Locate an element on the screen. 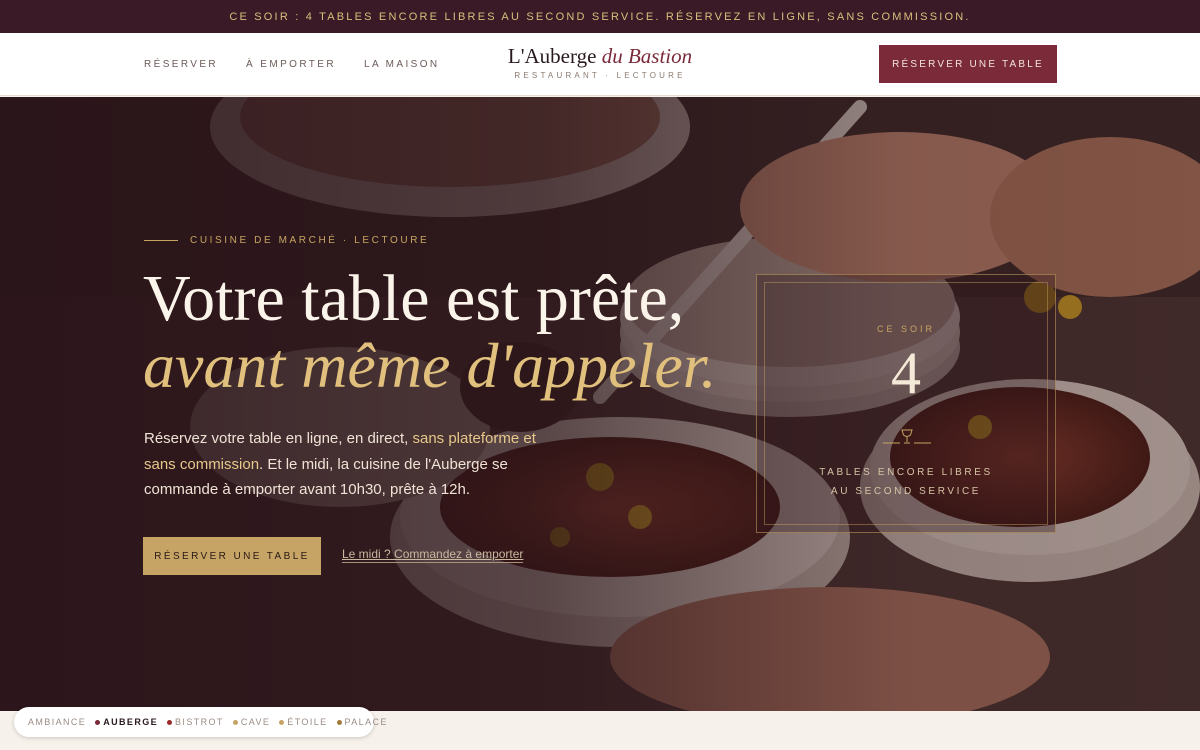 The image size is (1200, 750). theme-auberge-text: Auberge is located at coordinates (131, 722).